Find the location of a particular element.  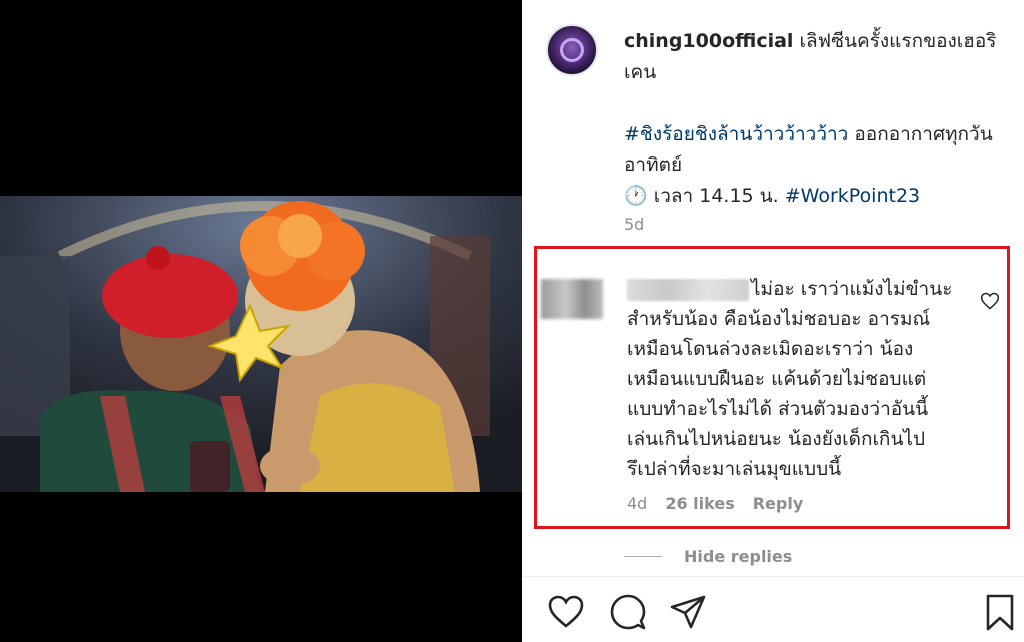

bookmark-icon is located at coordinates (1000, 612).